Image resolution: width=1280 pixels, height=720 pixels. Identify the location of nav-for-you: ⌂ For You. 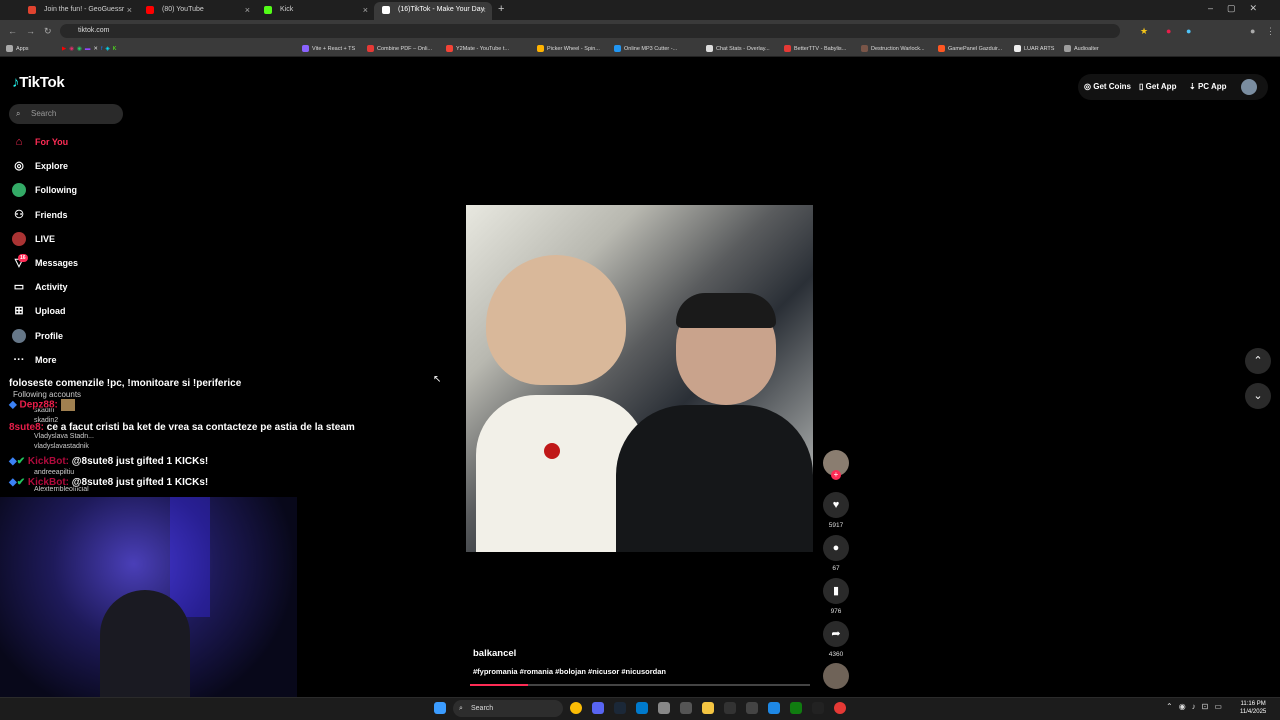
(40, 142).